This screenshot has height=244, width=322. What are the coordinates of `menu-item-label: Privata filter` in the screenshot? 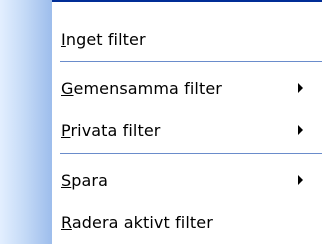 It's located at (111, 130).